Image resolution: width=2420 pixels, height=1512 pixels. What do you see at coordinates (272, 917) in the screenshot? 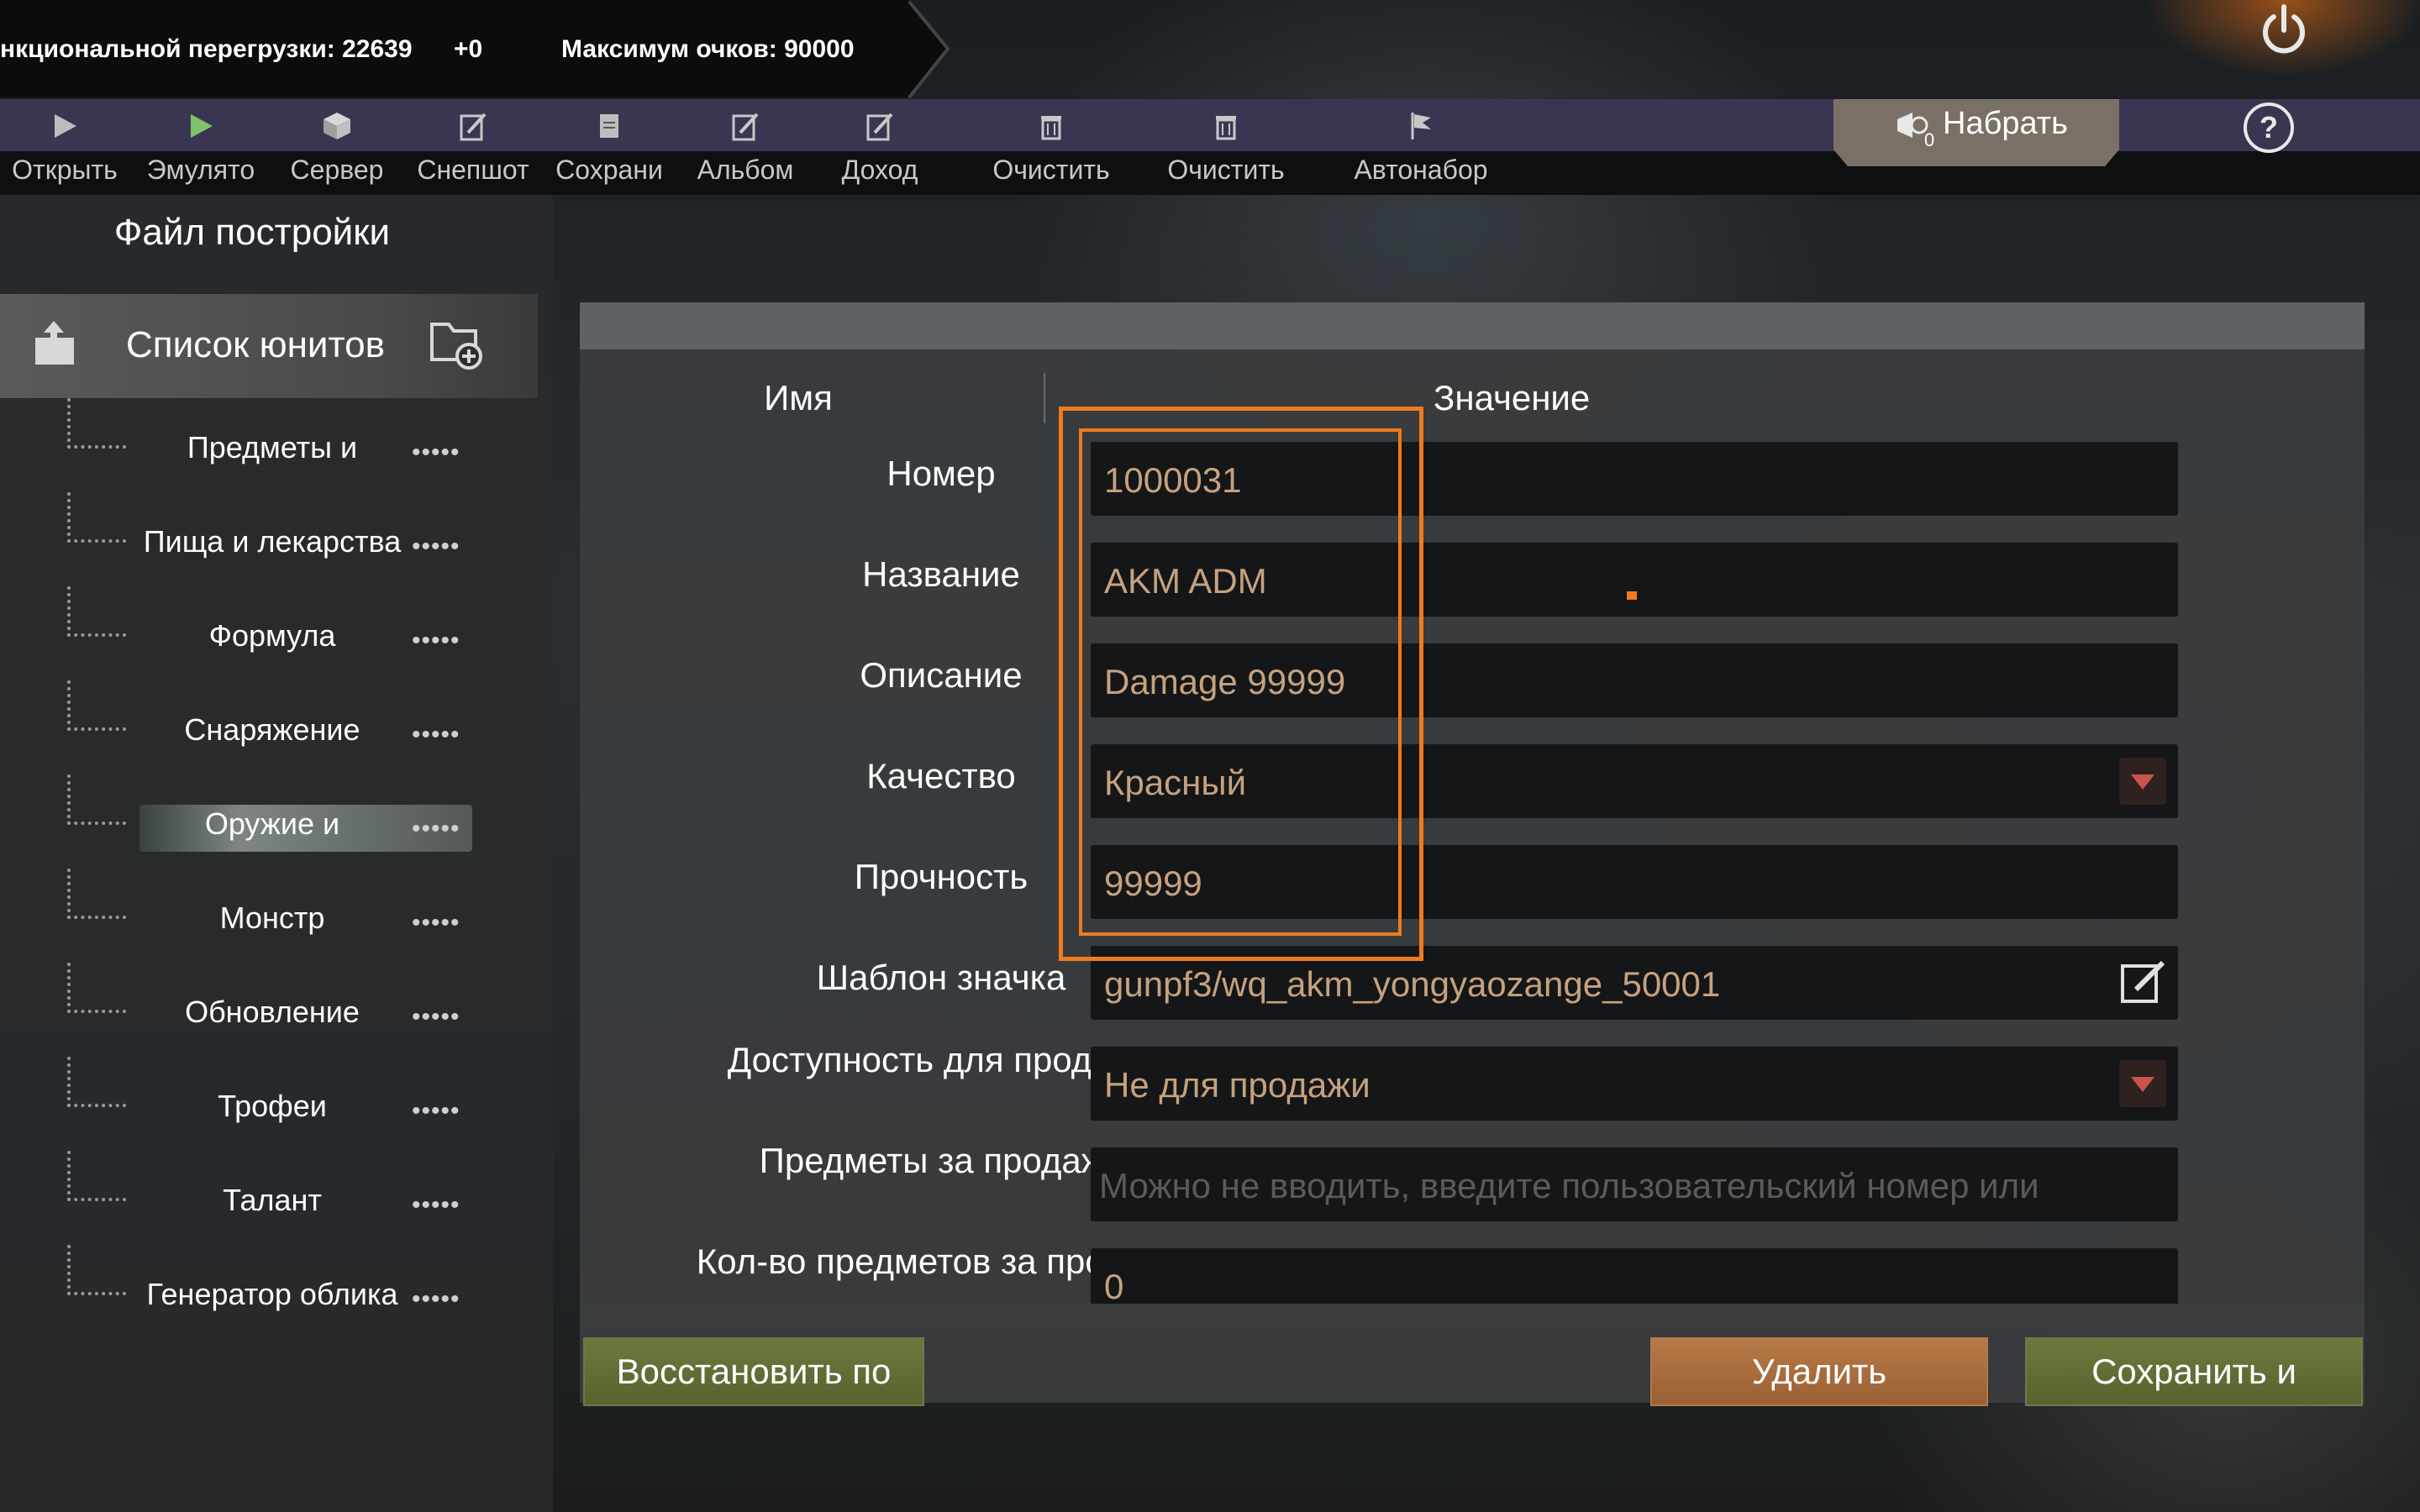
I see `sidebar-item-label: Монстр` at bounding box center [272, 917].